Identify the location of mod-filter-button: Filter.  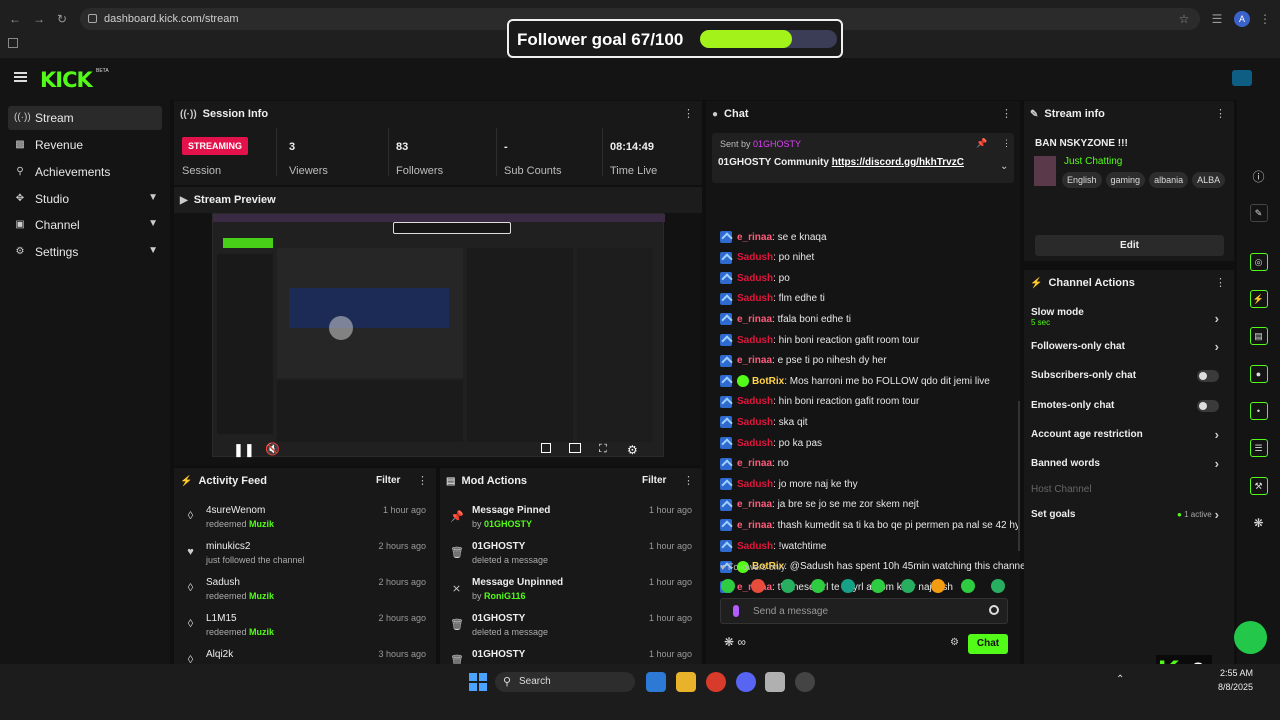
(654, 480).